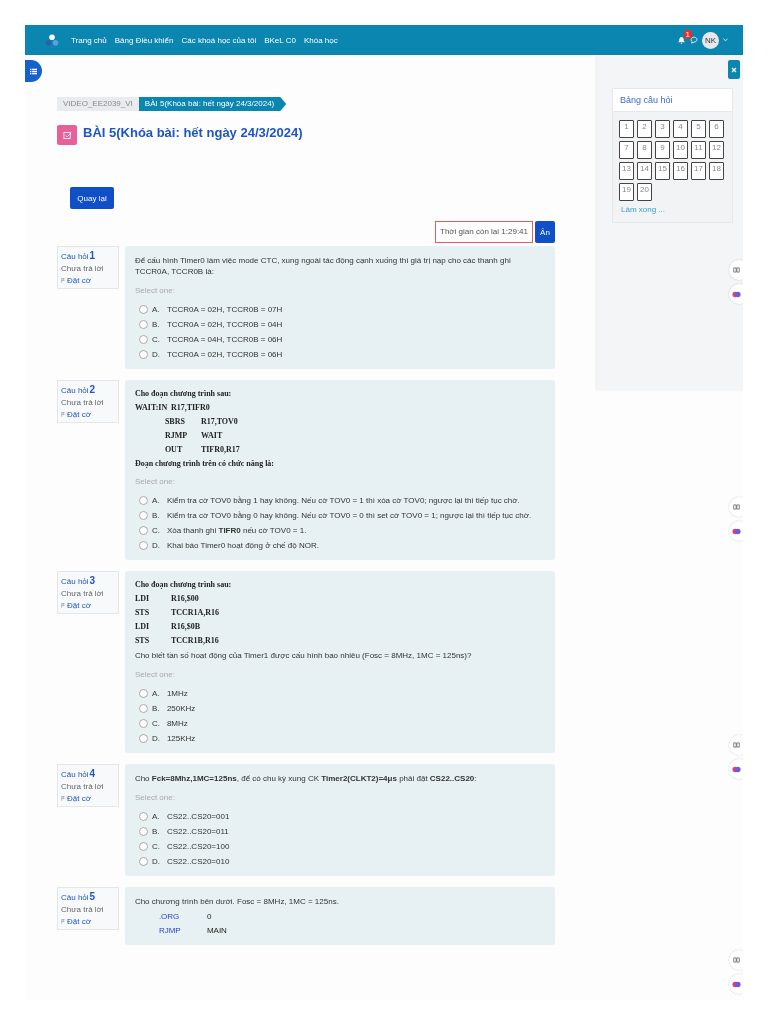  What do you see at coordinates (280, 40) in the screenshot?
I see `nav-link: BKeL C0` at bounding box center [280, 40].